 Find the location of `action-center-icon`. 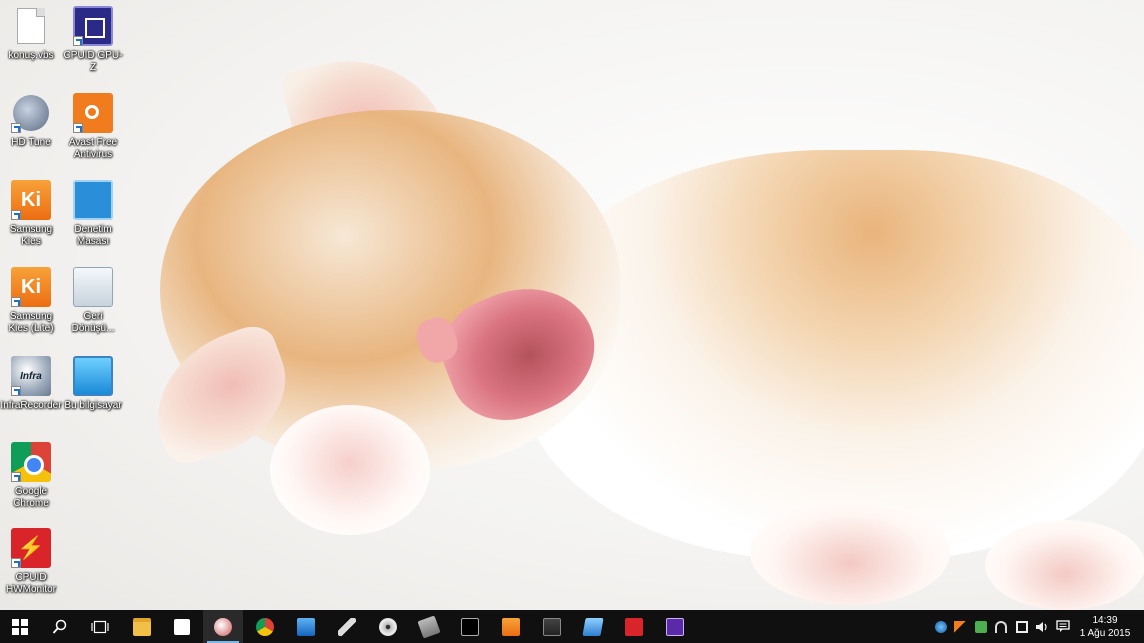

action-center-icon is located at coordinates (1063, 626).